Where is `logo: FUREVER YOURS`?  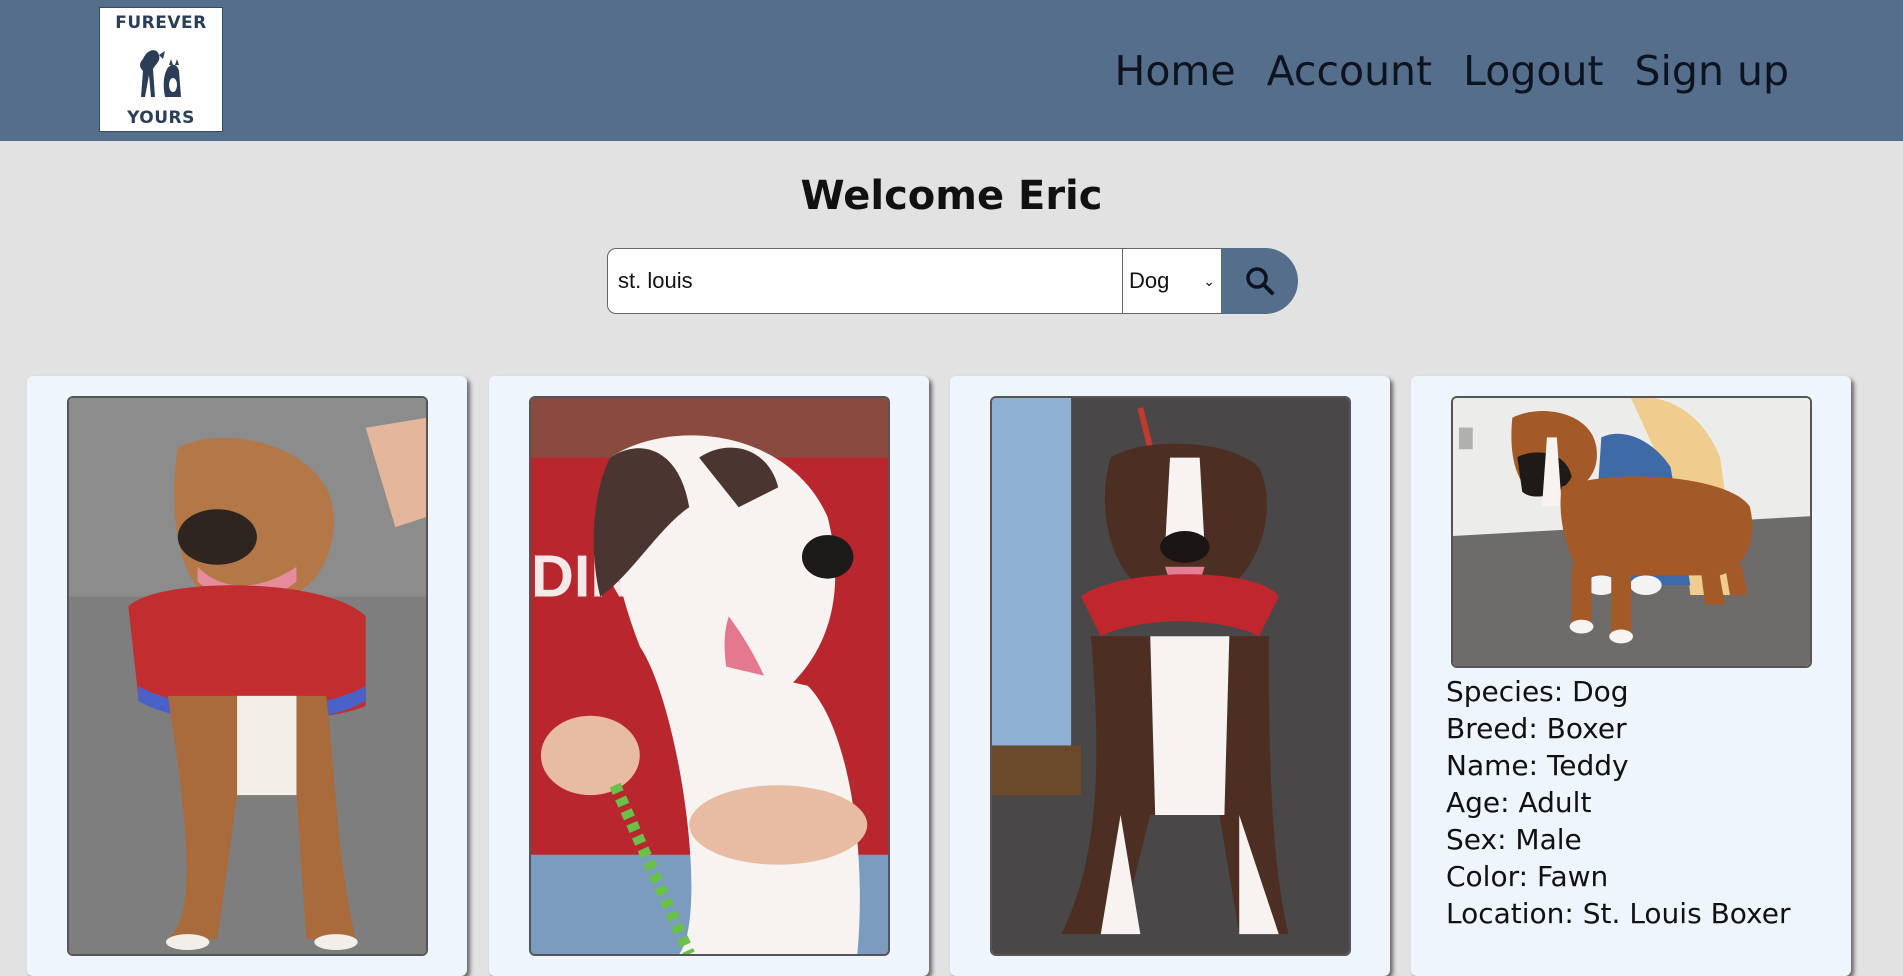 logo: FUREVER YOURS is located at coordinates (161, 69).